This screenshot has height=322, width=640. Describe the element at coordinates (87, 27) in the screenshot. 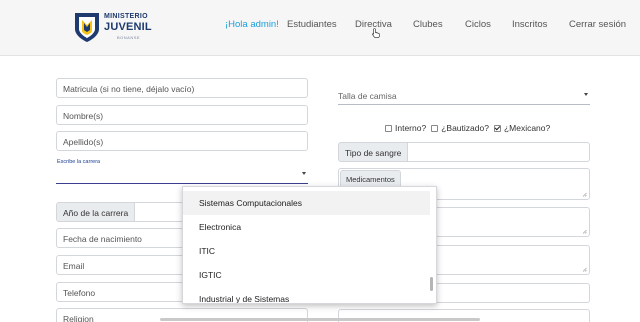

I see `logo-shield-icon` at that location.